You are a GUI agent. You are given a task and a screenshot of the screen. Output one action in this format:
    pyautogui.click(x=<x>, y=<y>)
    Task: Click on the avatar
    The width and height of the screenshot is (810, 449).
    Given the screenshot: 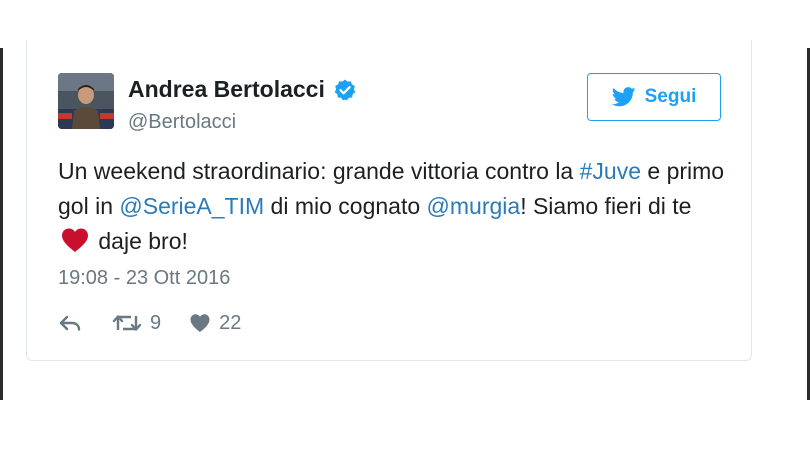 What is the action you would take?
    pyautogui.click(x=86, y=101)
    